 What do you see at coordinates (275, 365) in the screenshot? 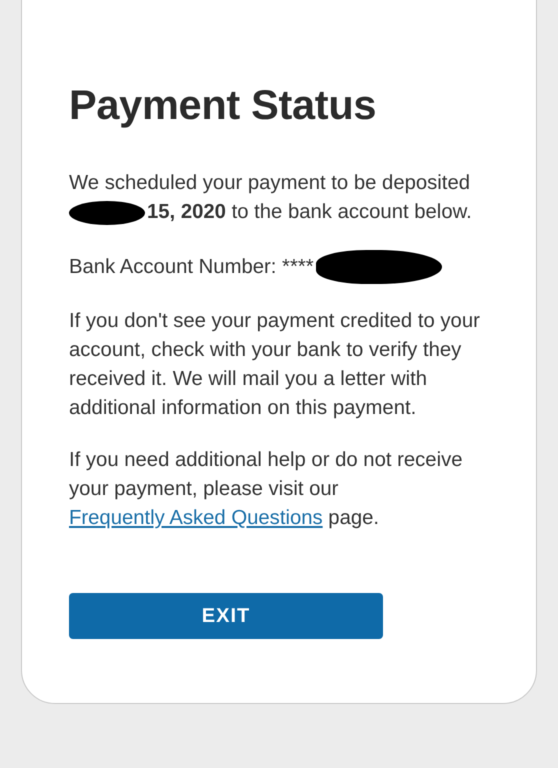
I see `notice-paragraph: If you don't see your payment credited to your account, check with your bank to verify they received it. We will mail you a letter with additional information on this payment.` at bounding box center [275, 365].